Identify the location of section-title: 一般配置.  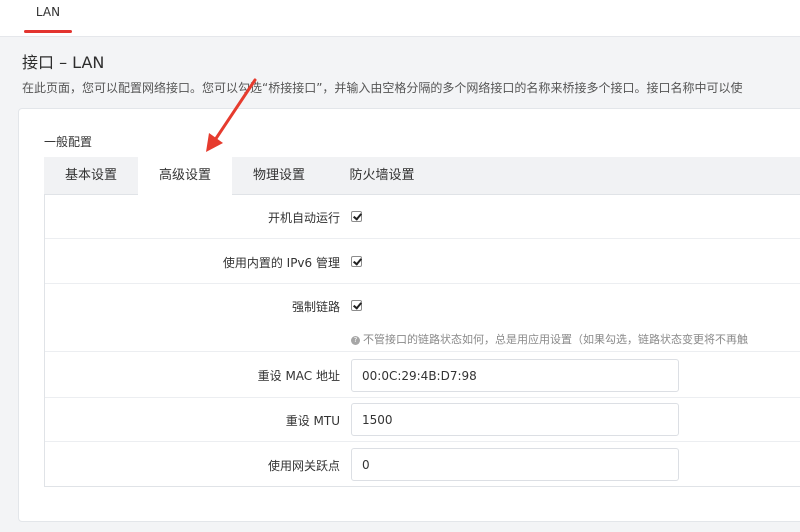
(68, 142).